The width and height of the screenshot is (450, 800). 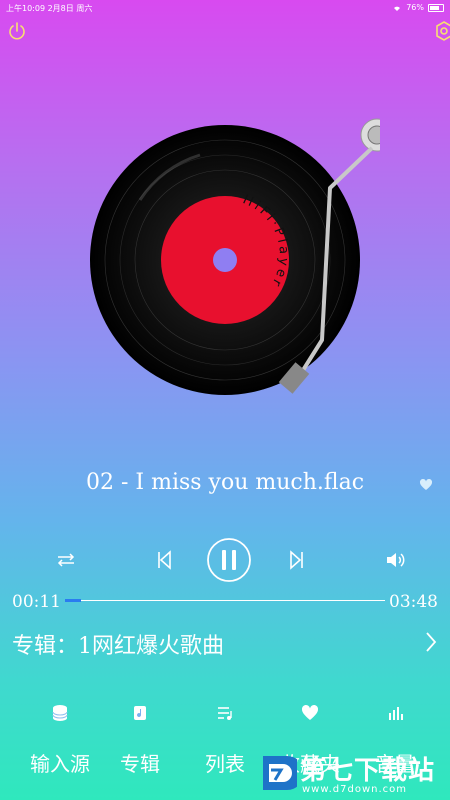 I want to click on battery-percent: 76%, so click(x=415, y=7).